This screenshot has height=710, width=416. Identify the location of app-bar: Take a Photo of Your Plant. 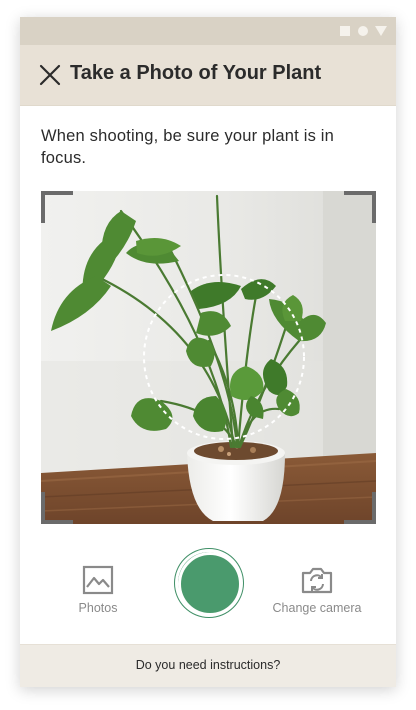
(208, 75).